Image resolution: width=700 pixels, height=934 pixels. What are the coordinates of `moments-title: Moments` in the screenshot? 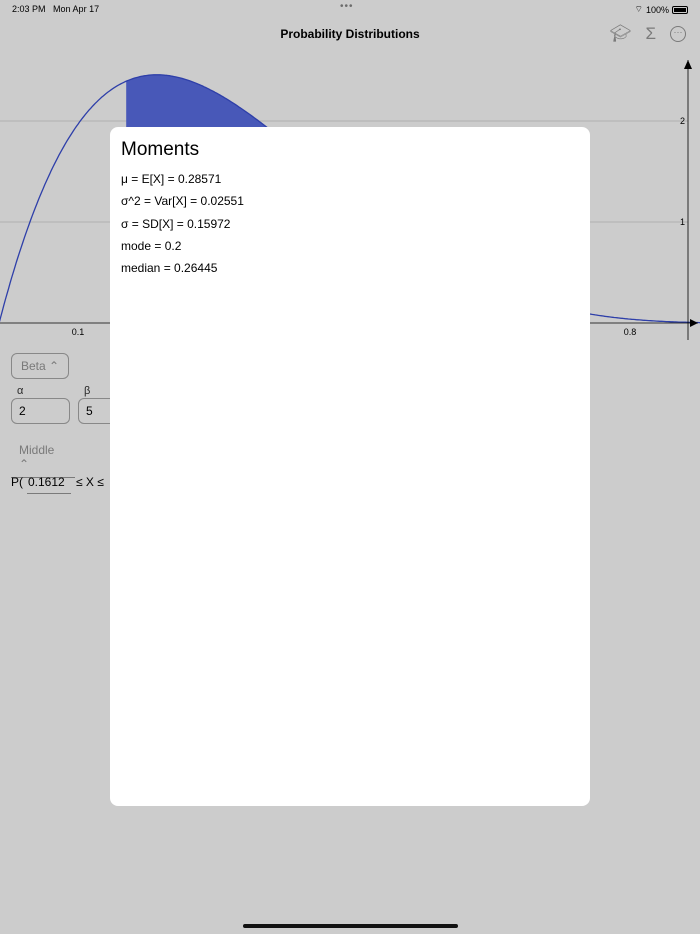 It's located at (160, 149).